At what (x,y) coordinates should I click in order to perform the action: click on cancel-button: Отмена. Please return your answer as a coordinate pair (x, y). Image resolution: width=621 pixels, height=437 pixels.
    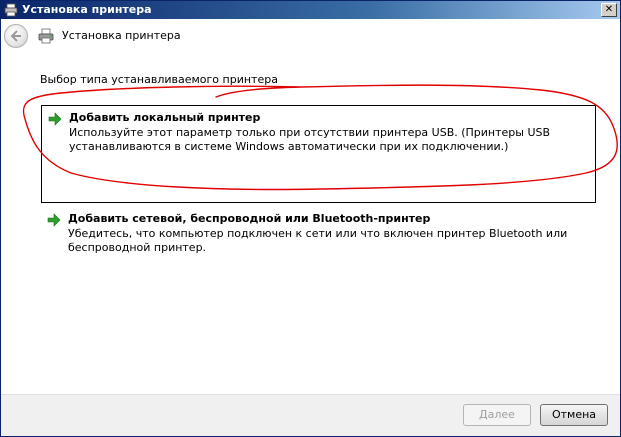
    Looking at the image, I should click on (574, 415).